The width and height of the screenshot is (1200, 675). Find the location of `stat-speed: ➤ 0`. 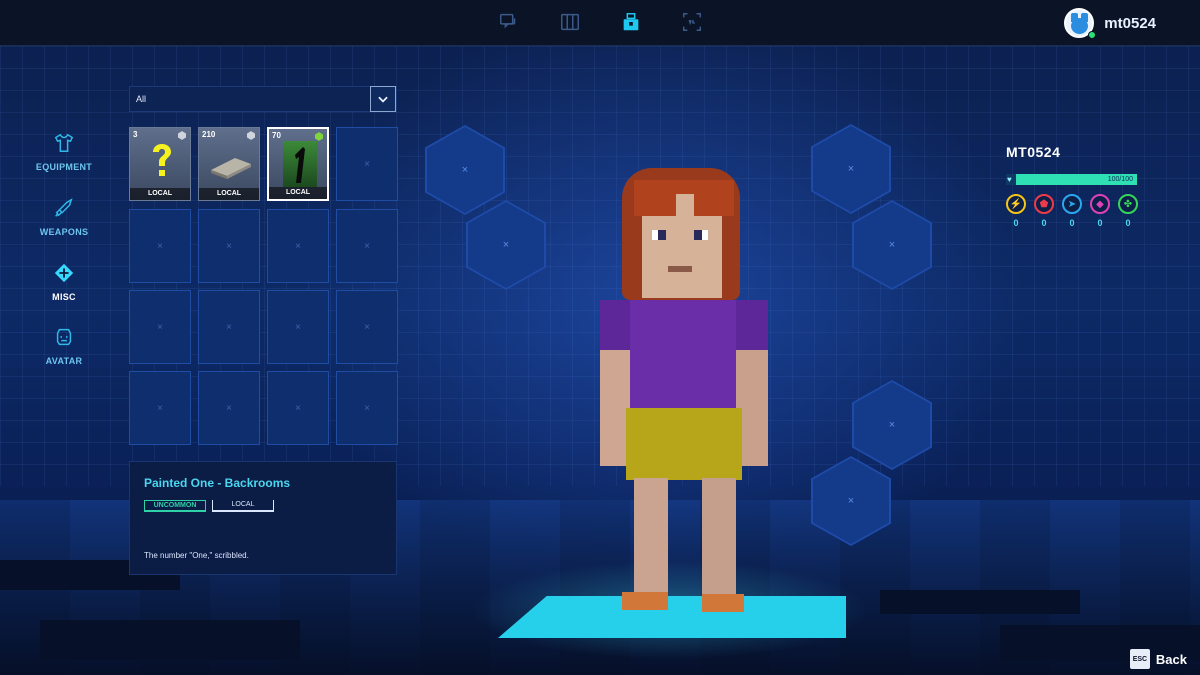

stat-speed: ➤ 0 is located at coordinates (1072, 211).